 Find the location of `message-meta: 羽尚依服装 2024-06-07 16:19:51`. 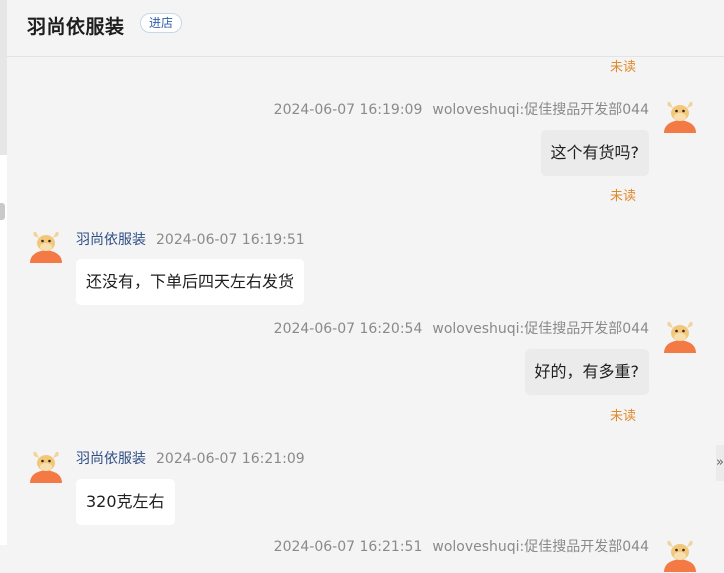

message-meta: 羽尚依服装 2024-06-07 16:19:51 is located at coordinates (190, 239).